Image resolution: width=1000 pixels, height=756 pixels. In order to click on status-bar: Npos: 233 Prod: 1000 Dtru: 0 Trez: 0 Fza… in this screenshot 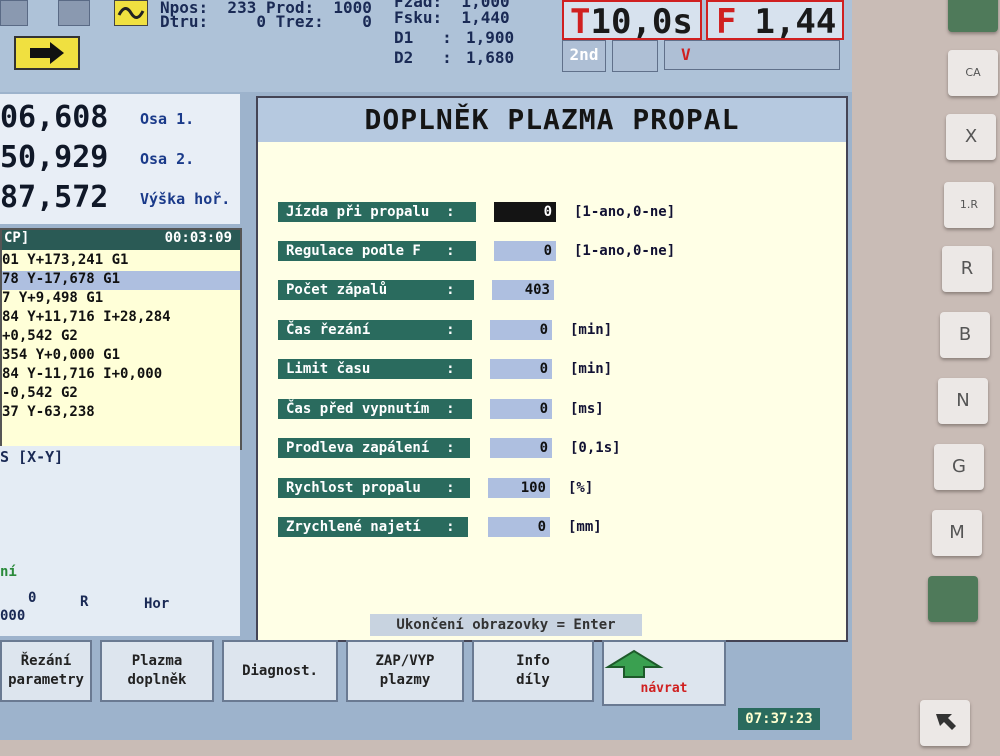, I will do `click(426, 46)`.